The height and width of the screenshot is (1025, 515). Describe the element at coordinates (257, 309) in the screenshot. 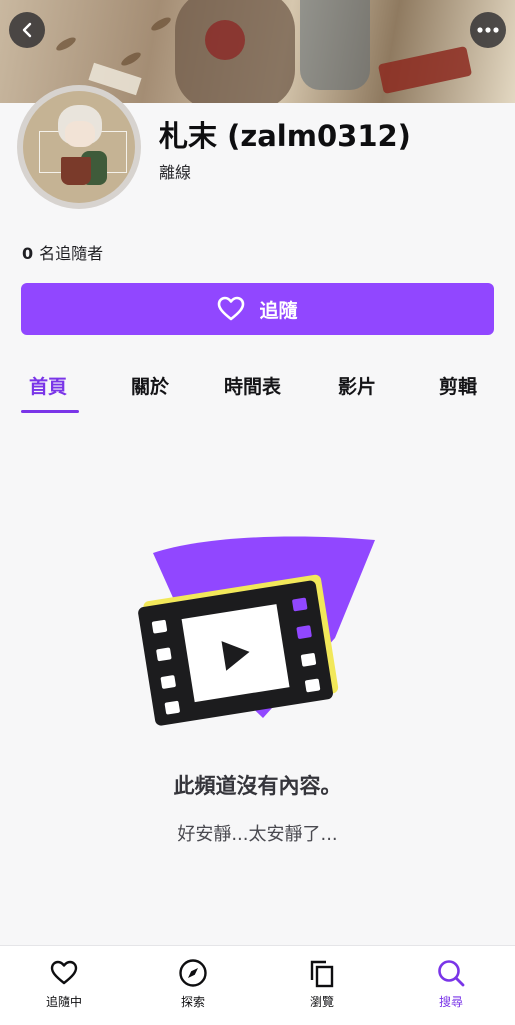

I see `follow-button: 追隨` at that location.